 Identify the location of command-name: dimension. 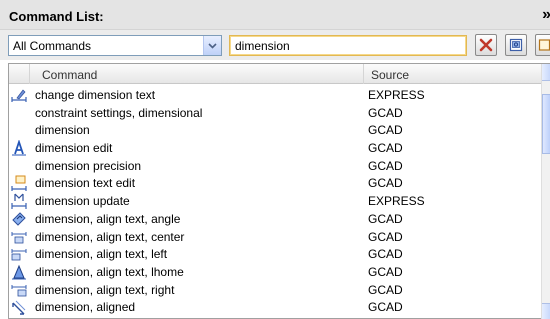
(62, 130).